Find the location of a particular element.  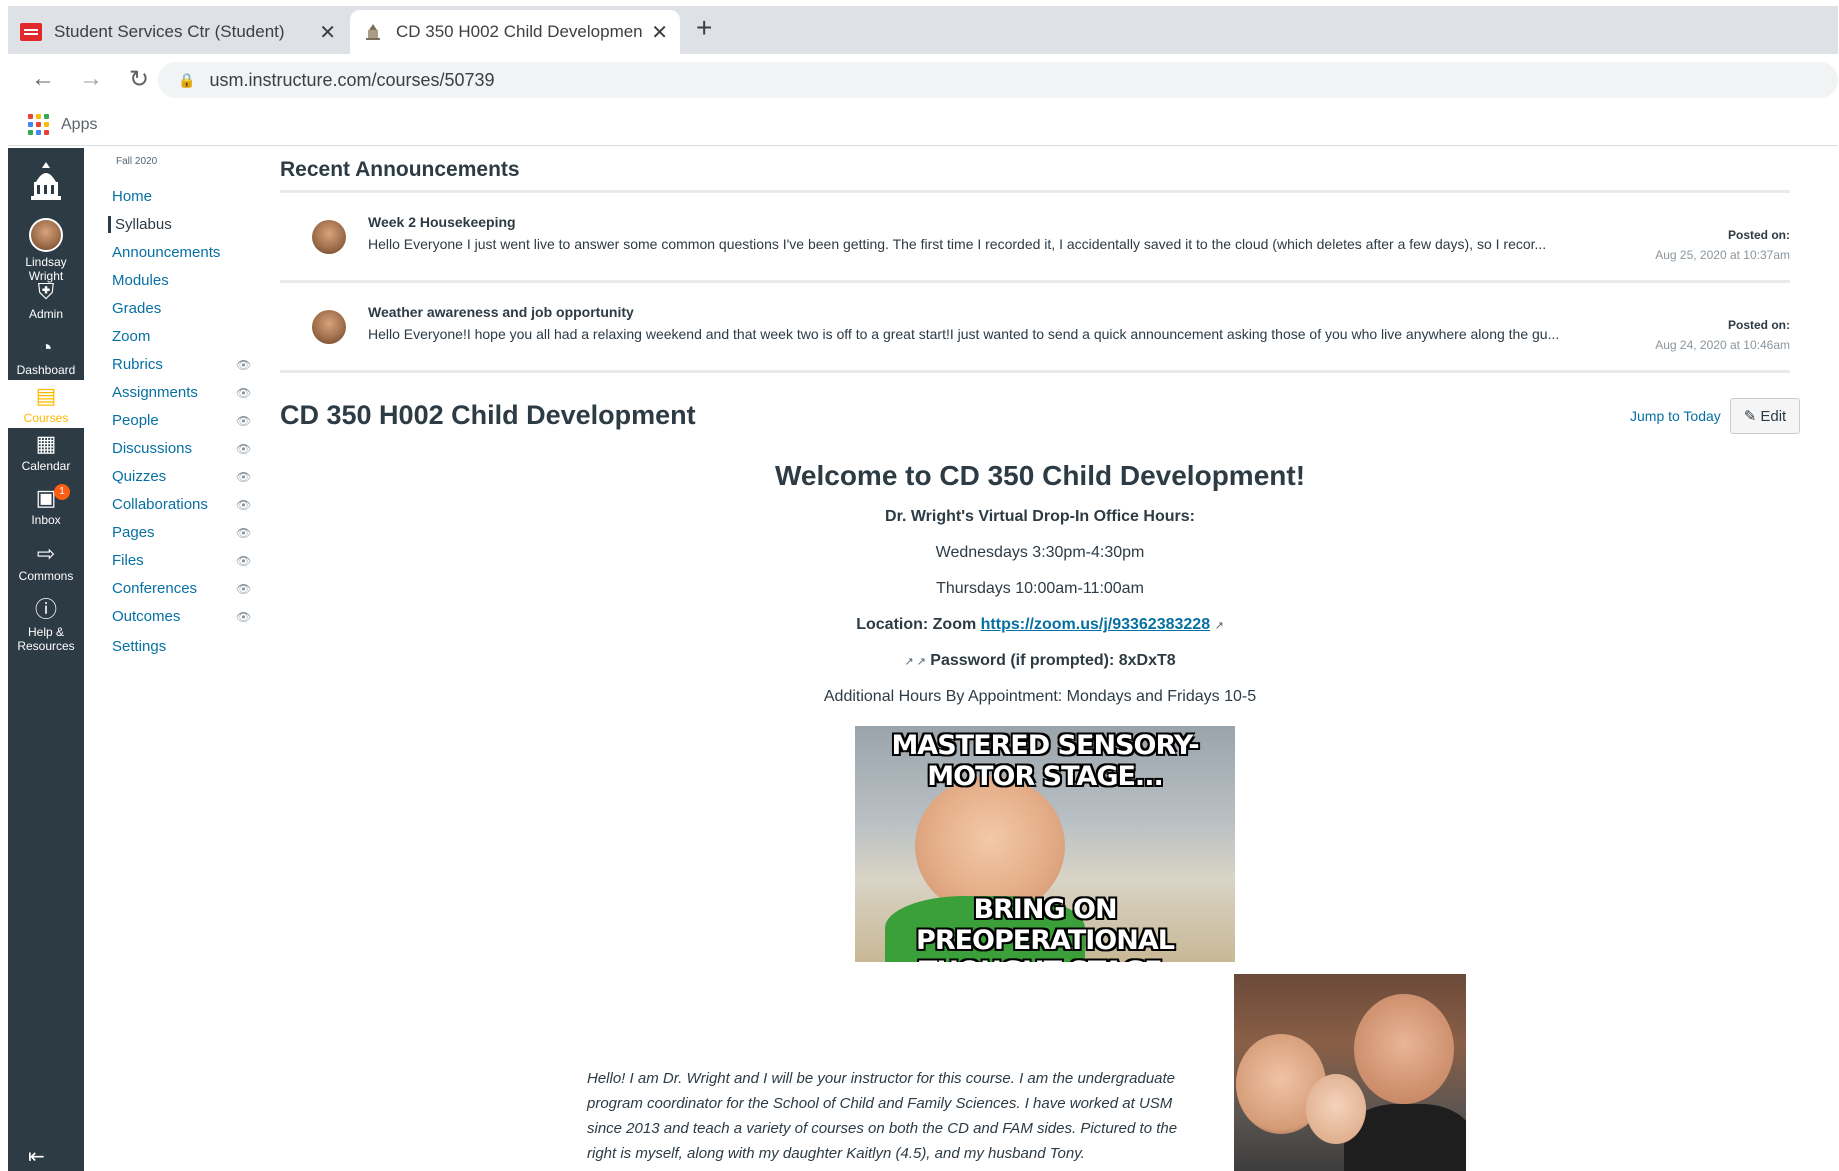

course-nav-assignments: Assignments is located at coordinates (155, 392).